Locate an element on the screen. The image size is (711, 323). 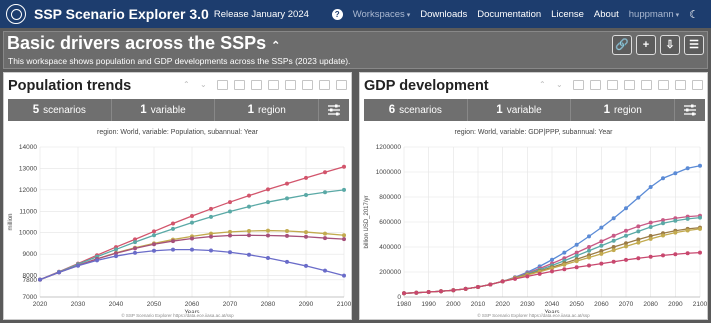
bar-chart-icon is located at coordinates (239, 85).